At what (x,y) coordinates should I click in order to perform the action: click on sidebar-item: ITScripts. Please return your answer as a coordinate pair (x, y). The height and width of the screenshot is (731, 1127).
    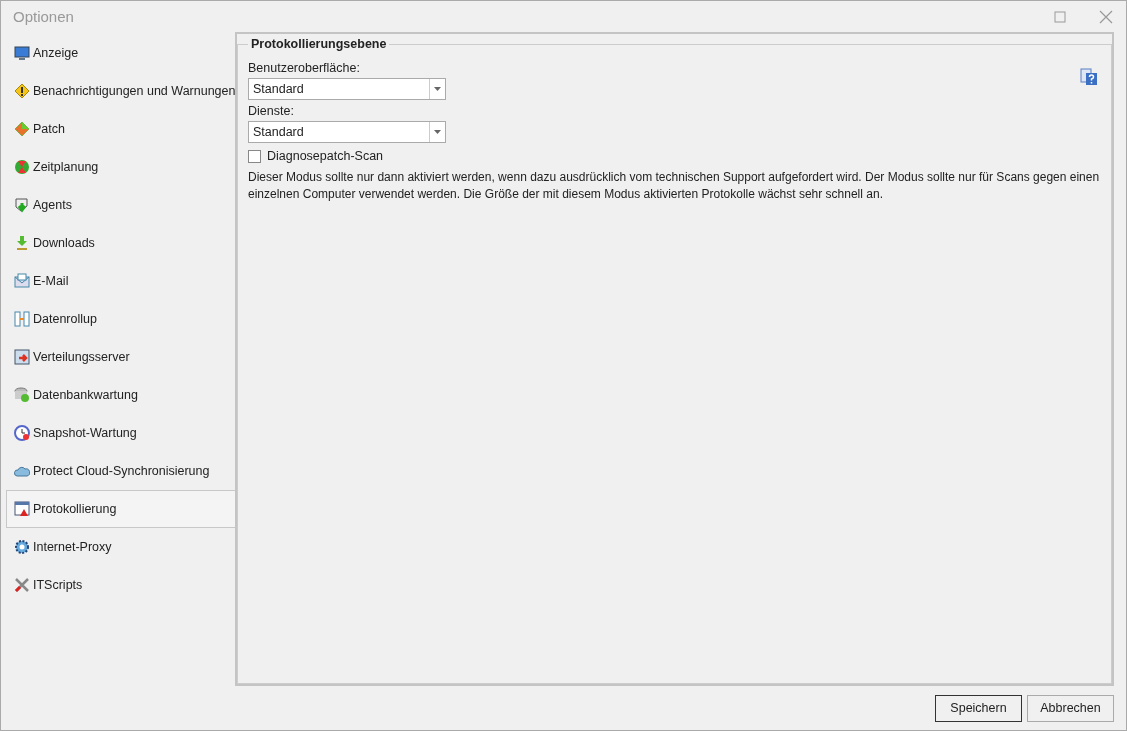
    Looking at the image, I should click on (120, 585).